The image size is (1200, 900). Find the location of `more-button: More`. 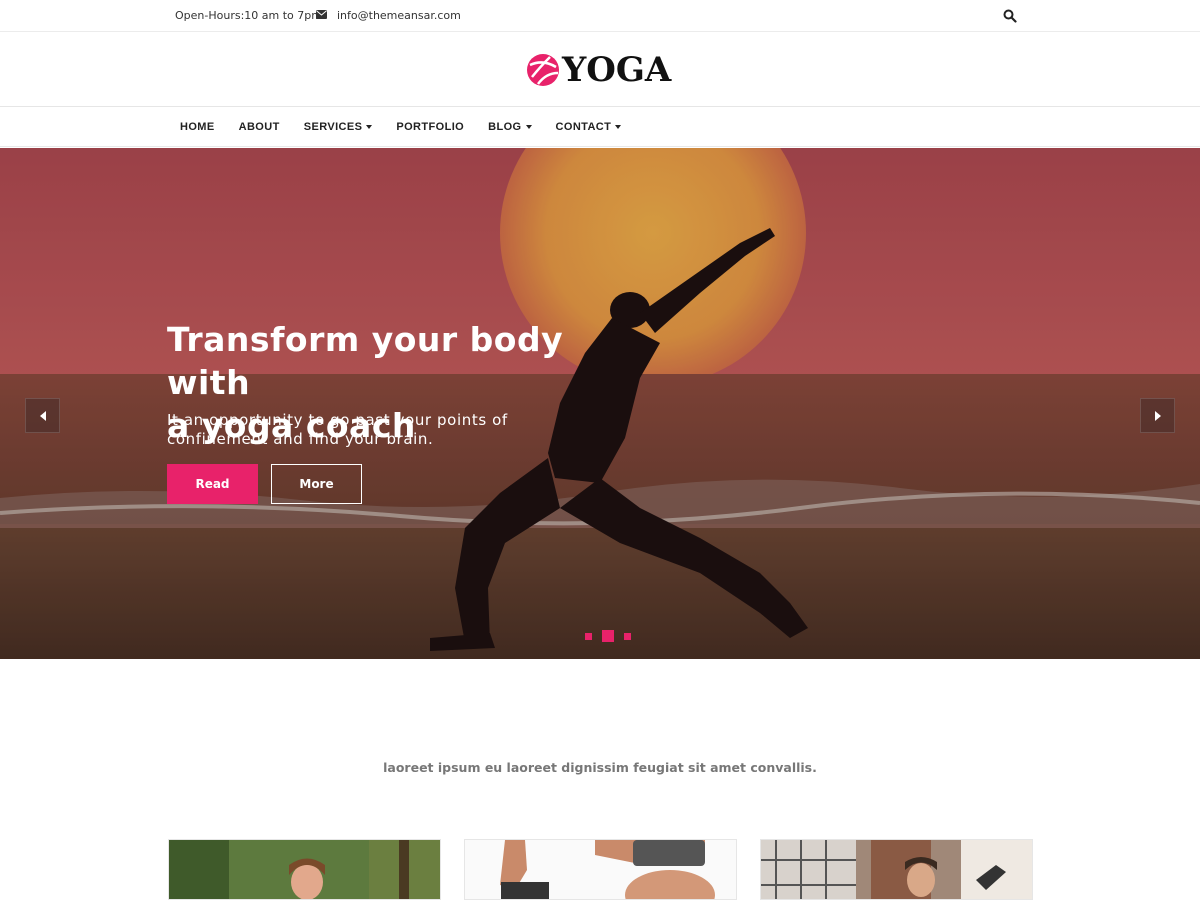

more-button: More is located at coordinates (316, 484).